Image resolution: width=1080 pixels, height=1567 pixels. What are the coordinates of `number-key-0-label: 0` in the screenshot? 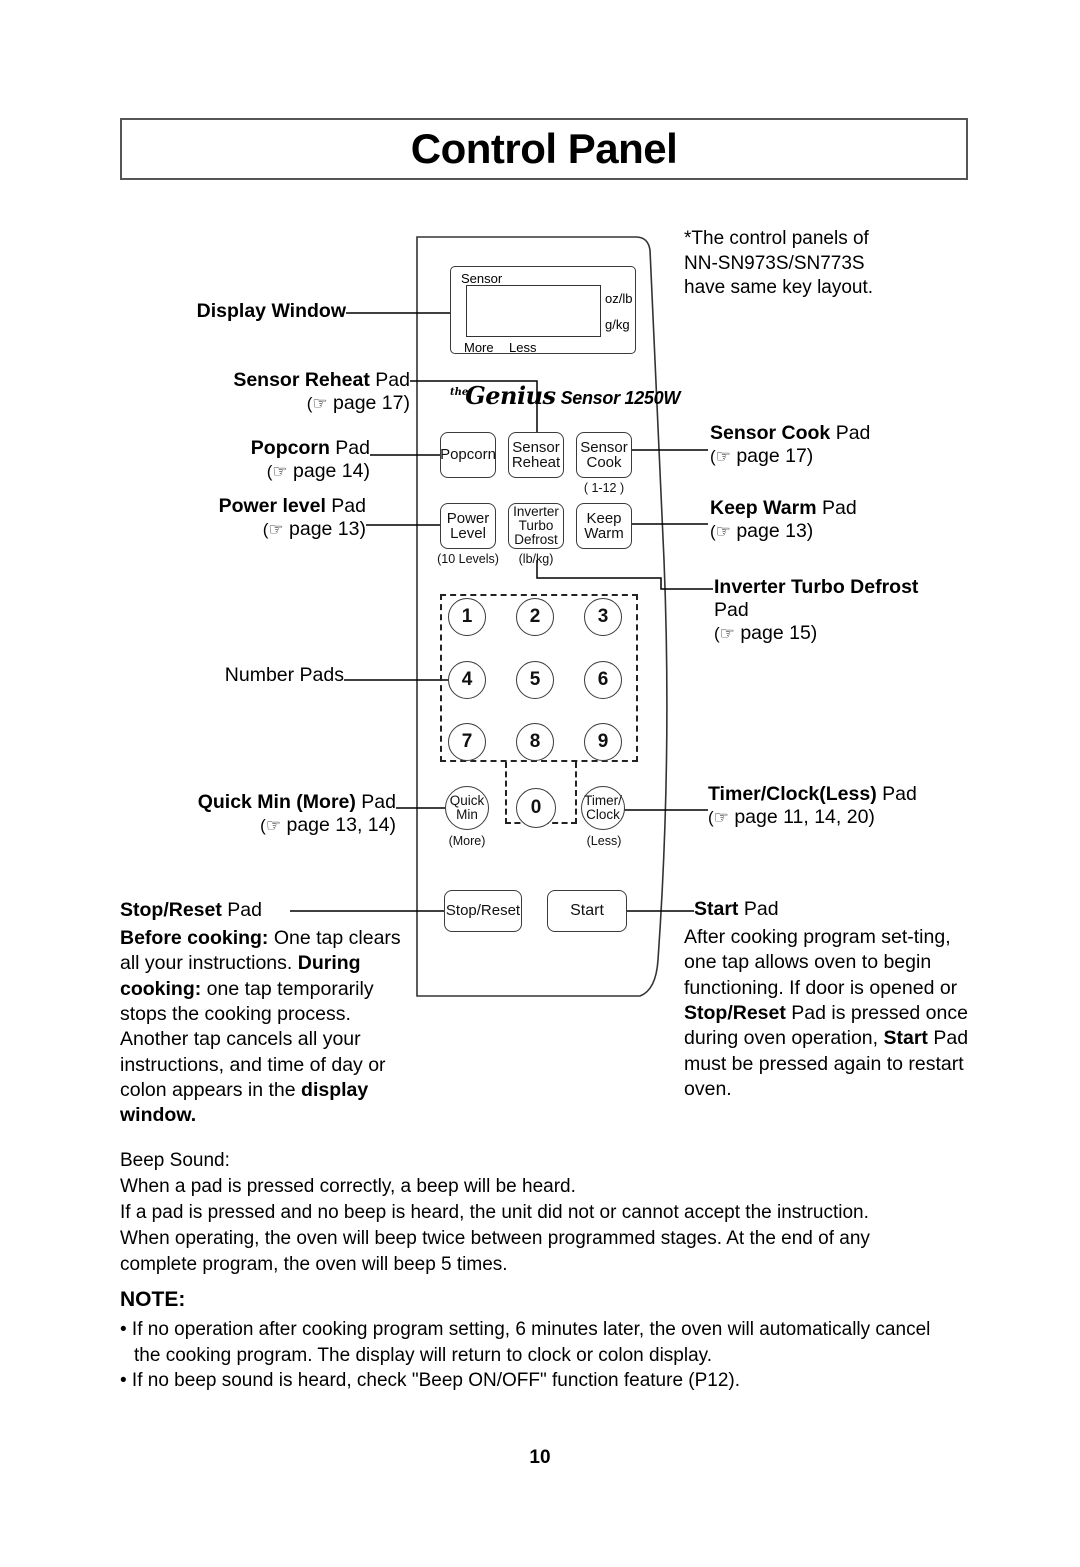 It's located at (536, 808).